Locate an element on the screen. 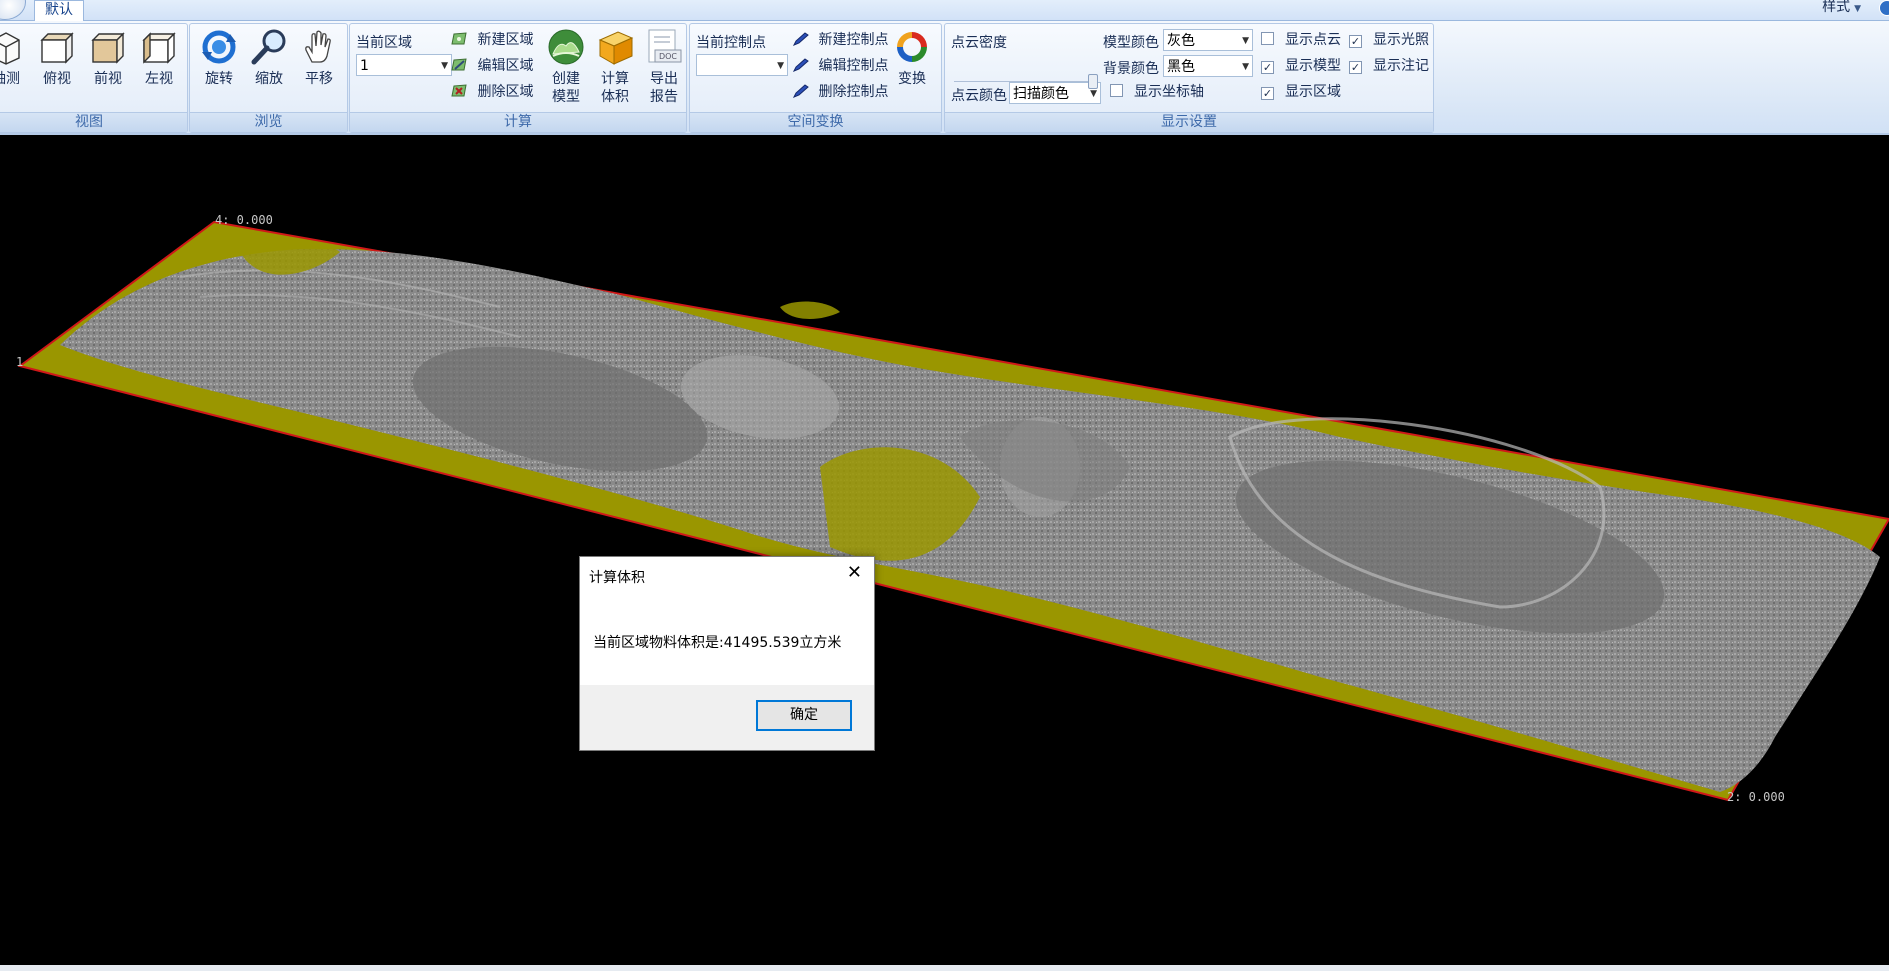 This screenshot has height=971, width=1889. calc-volume-label-2: 体积 is located at coordinates (615, 97).